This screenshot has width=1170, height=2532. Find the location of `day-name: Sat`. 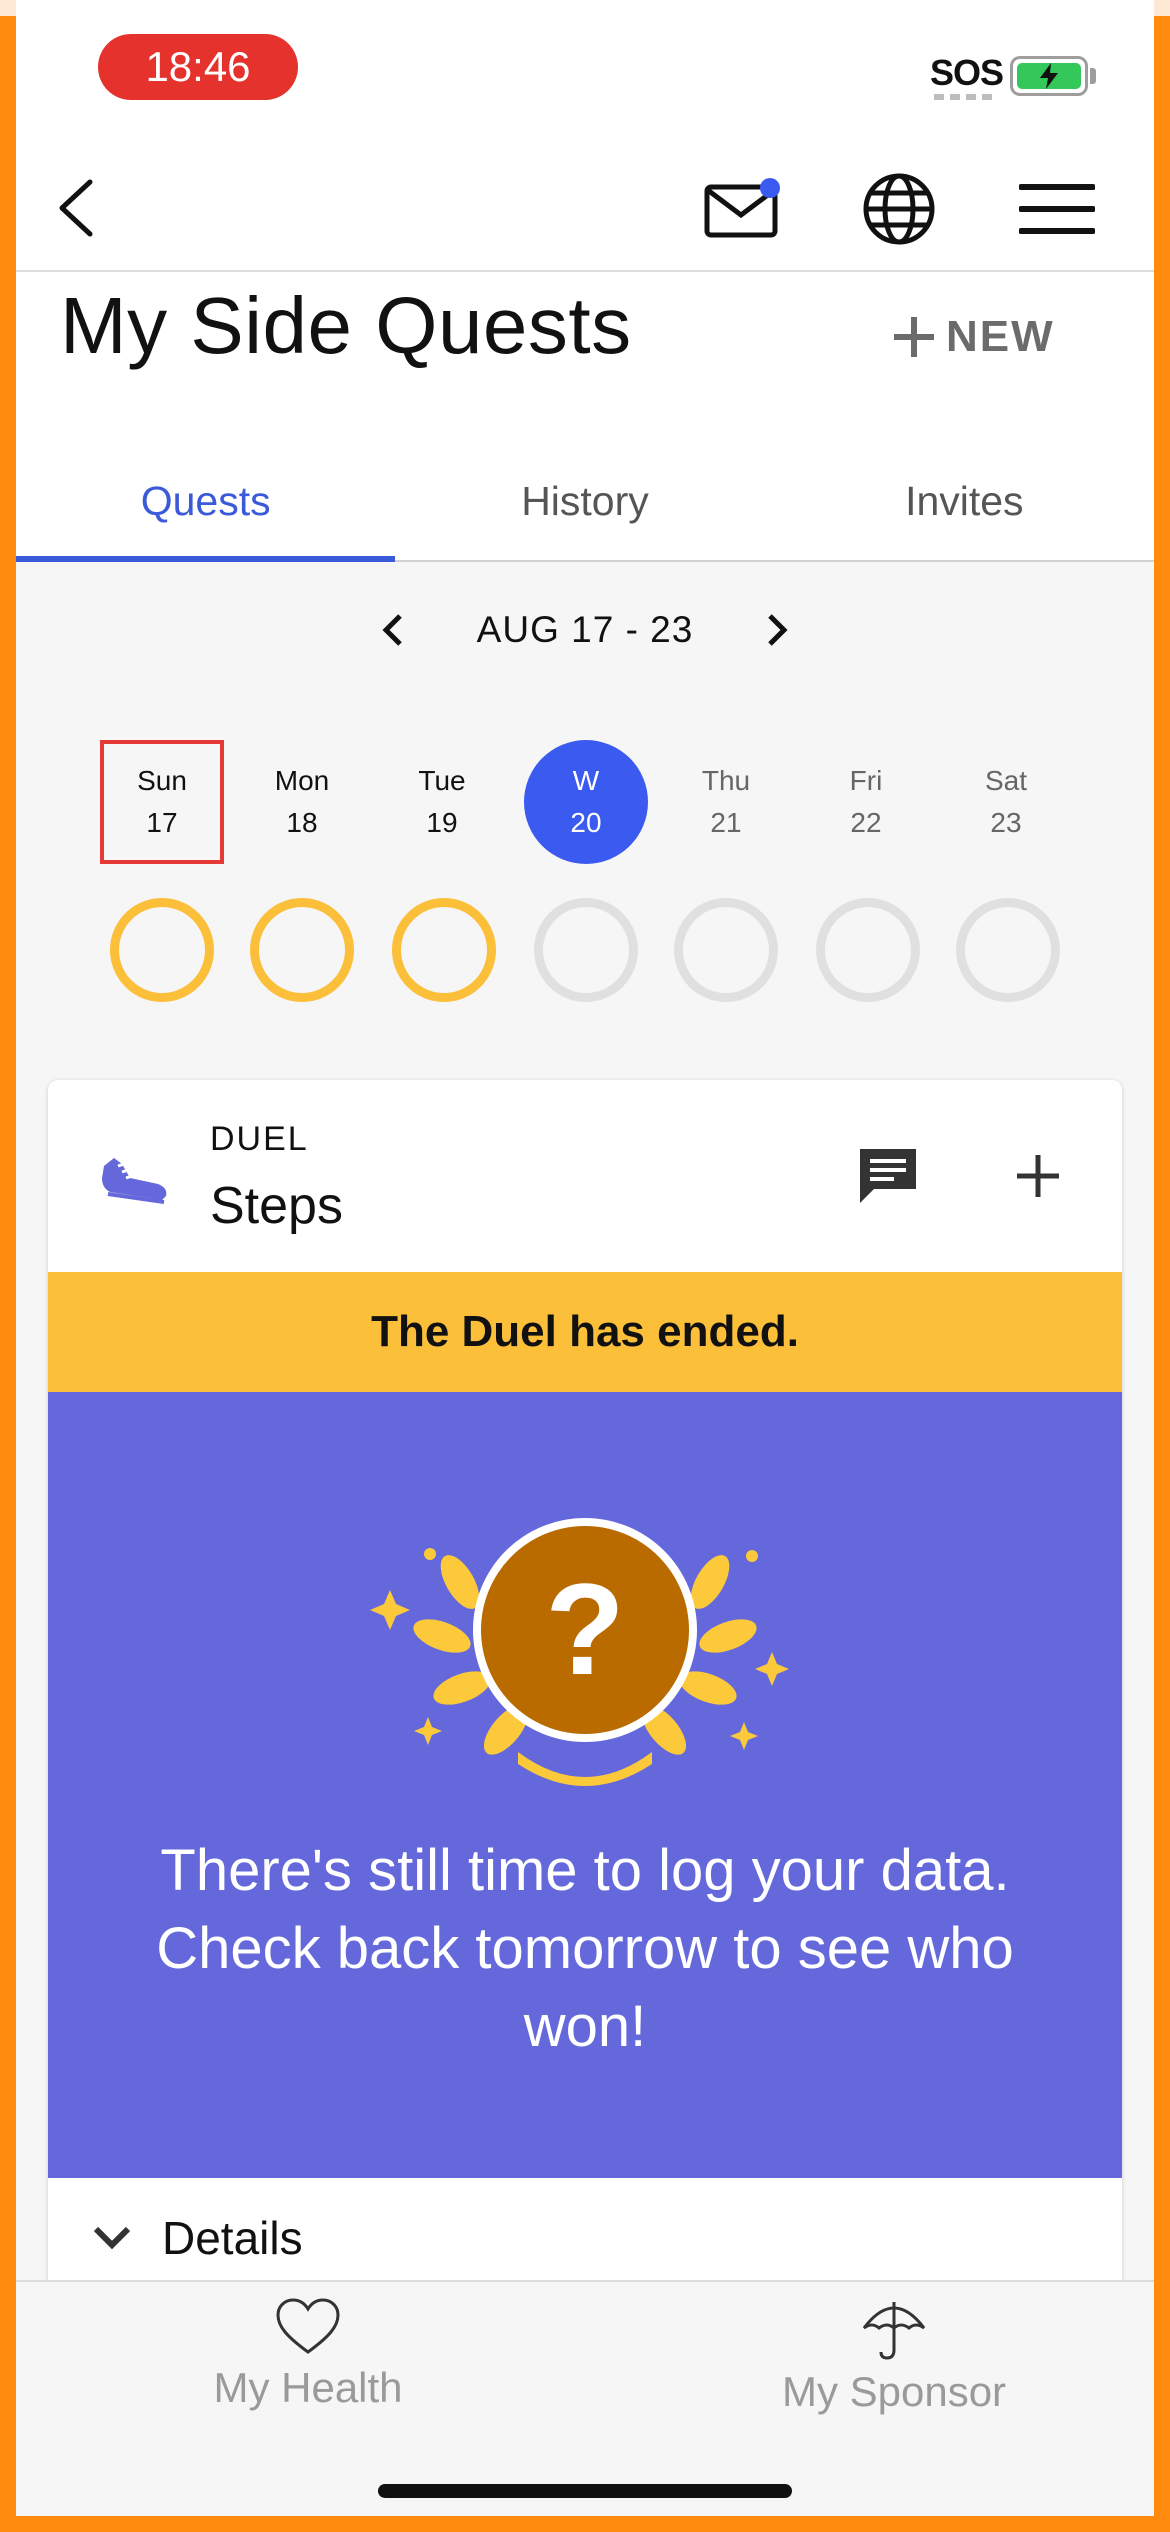

day-name: Sat is located at coordinates (1006, 780).